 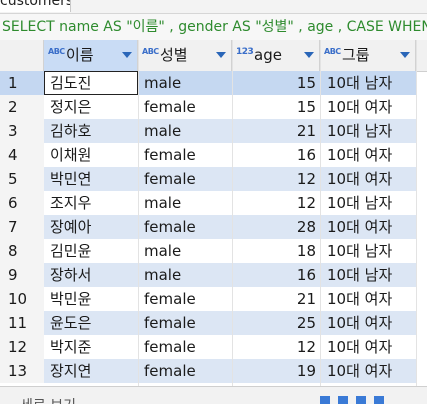 I want to click on cell-name: 장예아, so click(x=91, y=227).